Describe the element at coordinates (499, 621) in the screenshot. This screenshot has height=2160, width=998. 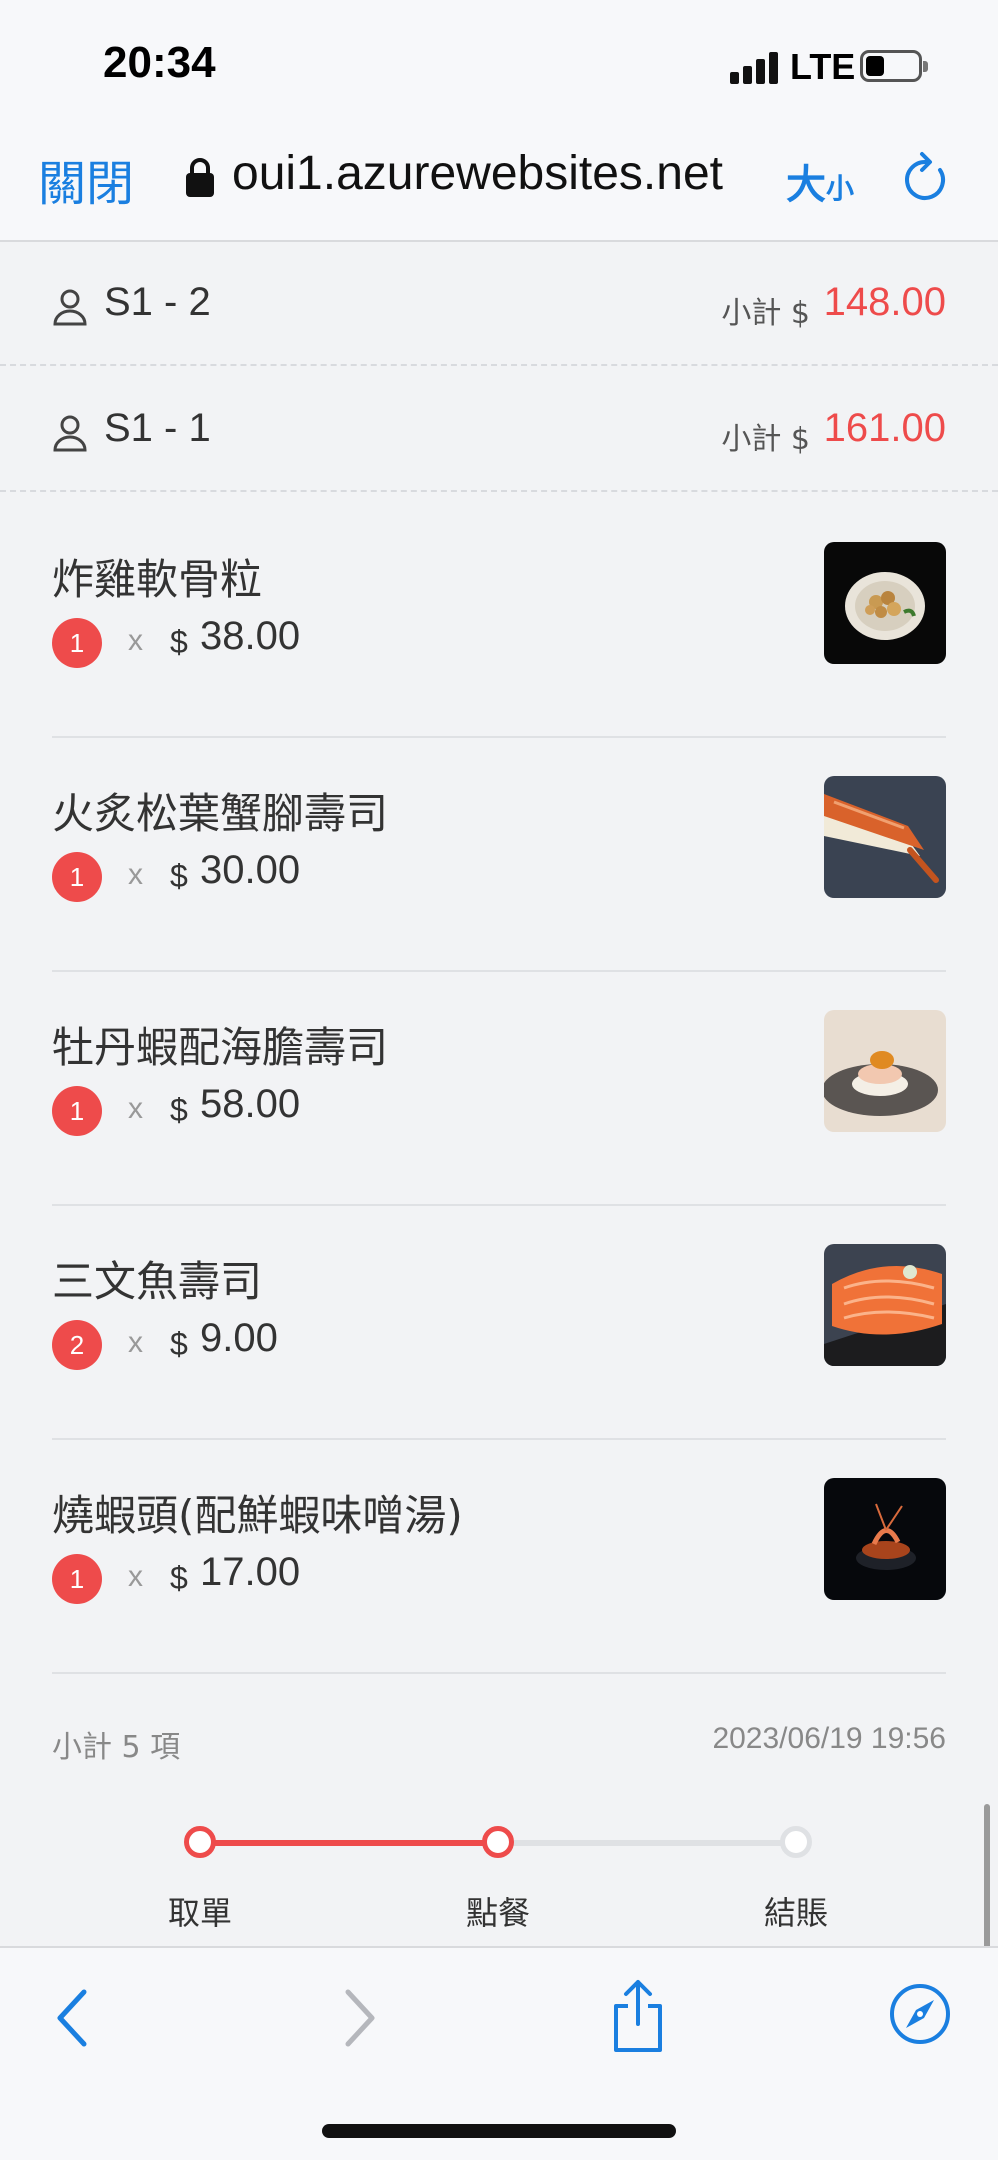
I see `order-item: 炸雞軟骨粒 1 x $ 38.00` at that location.